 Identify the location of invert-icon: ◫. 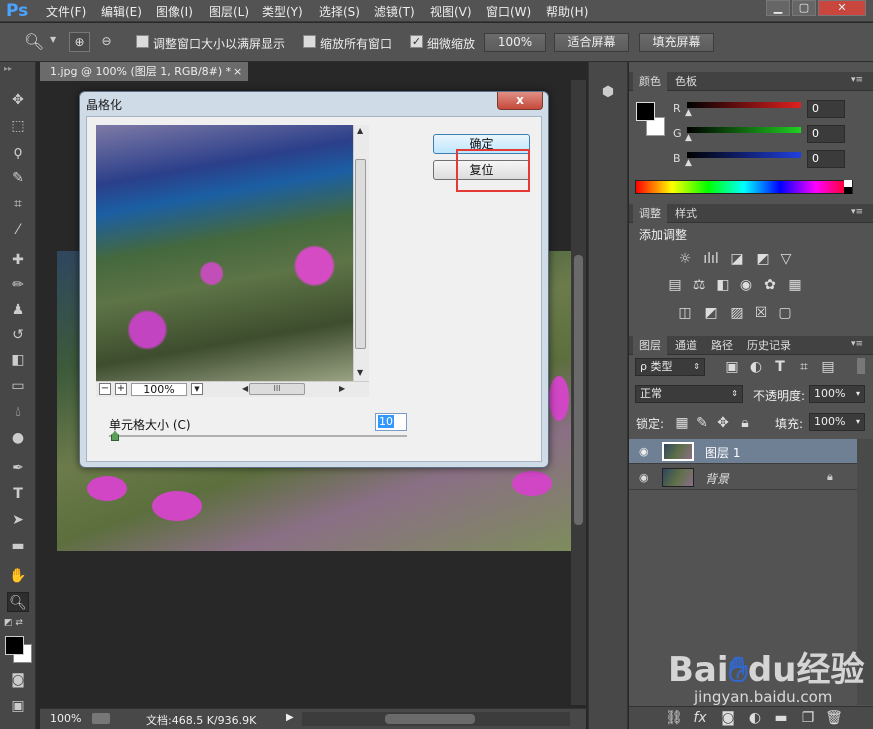
(685, 313).